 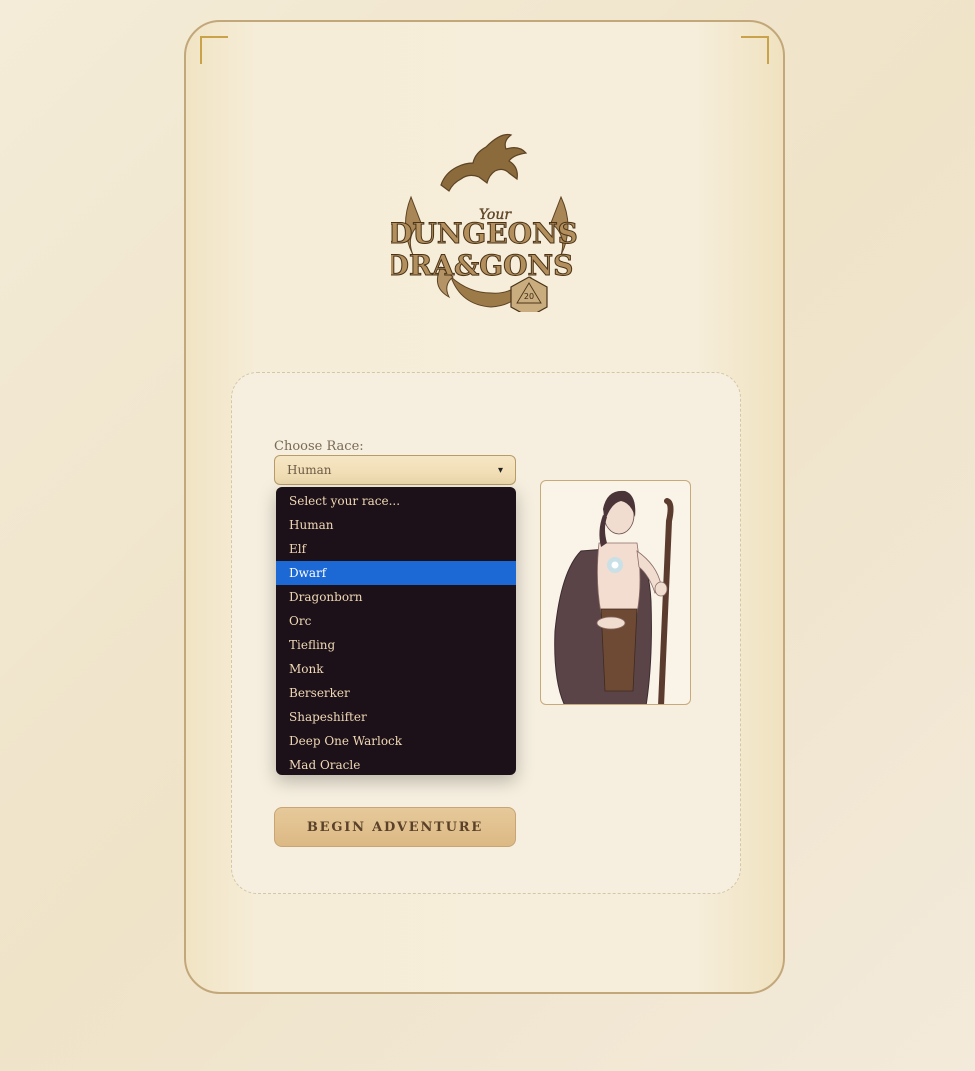 I want to click on logo-text-dungeons: DUNGEONS, so click(x=484, y=233).